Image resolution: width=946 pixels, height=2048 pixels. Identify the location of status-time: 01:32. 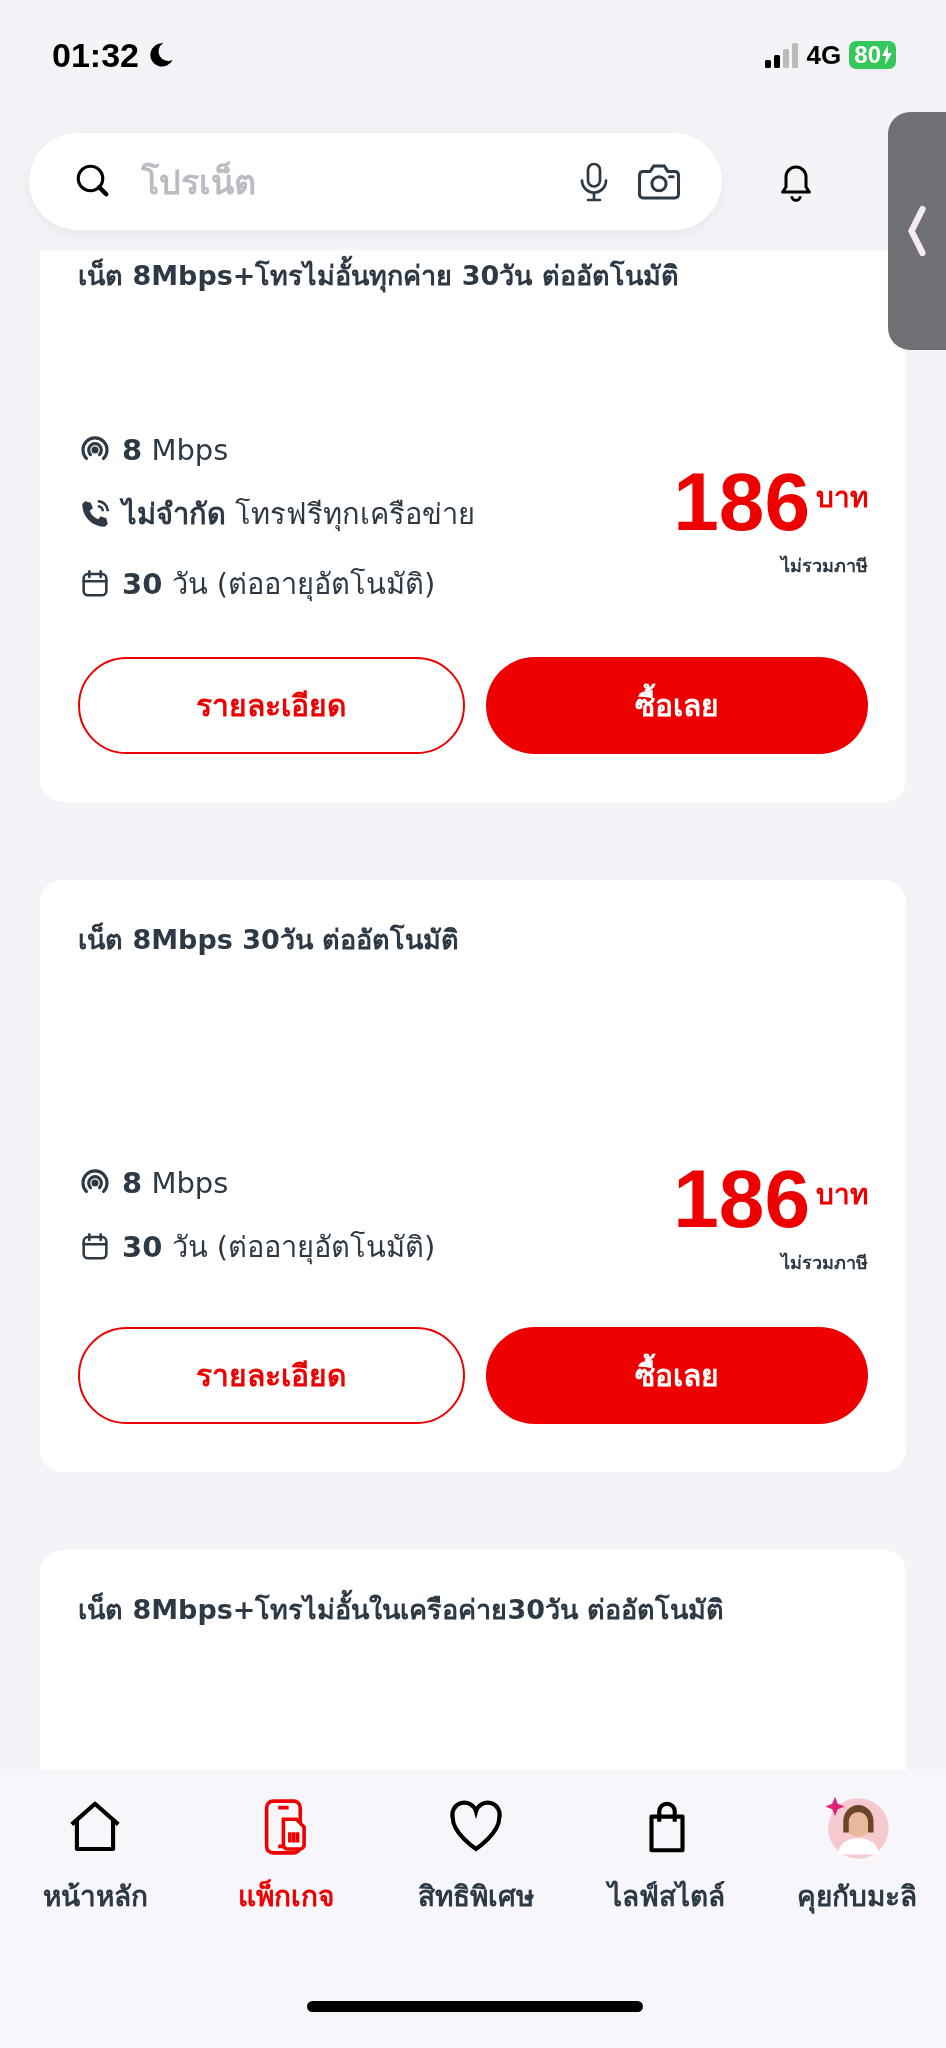
(95, 55).